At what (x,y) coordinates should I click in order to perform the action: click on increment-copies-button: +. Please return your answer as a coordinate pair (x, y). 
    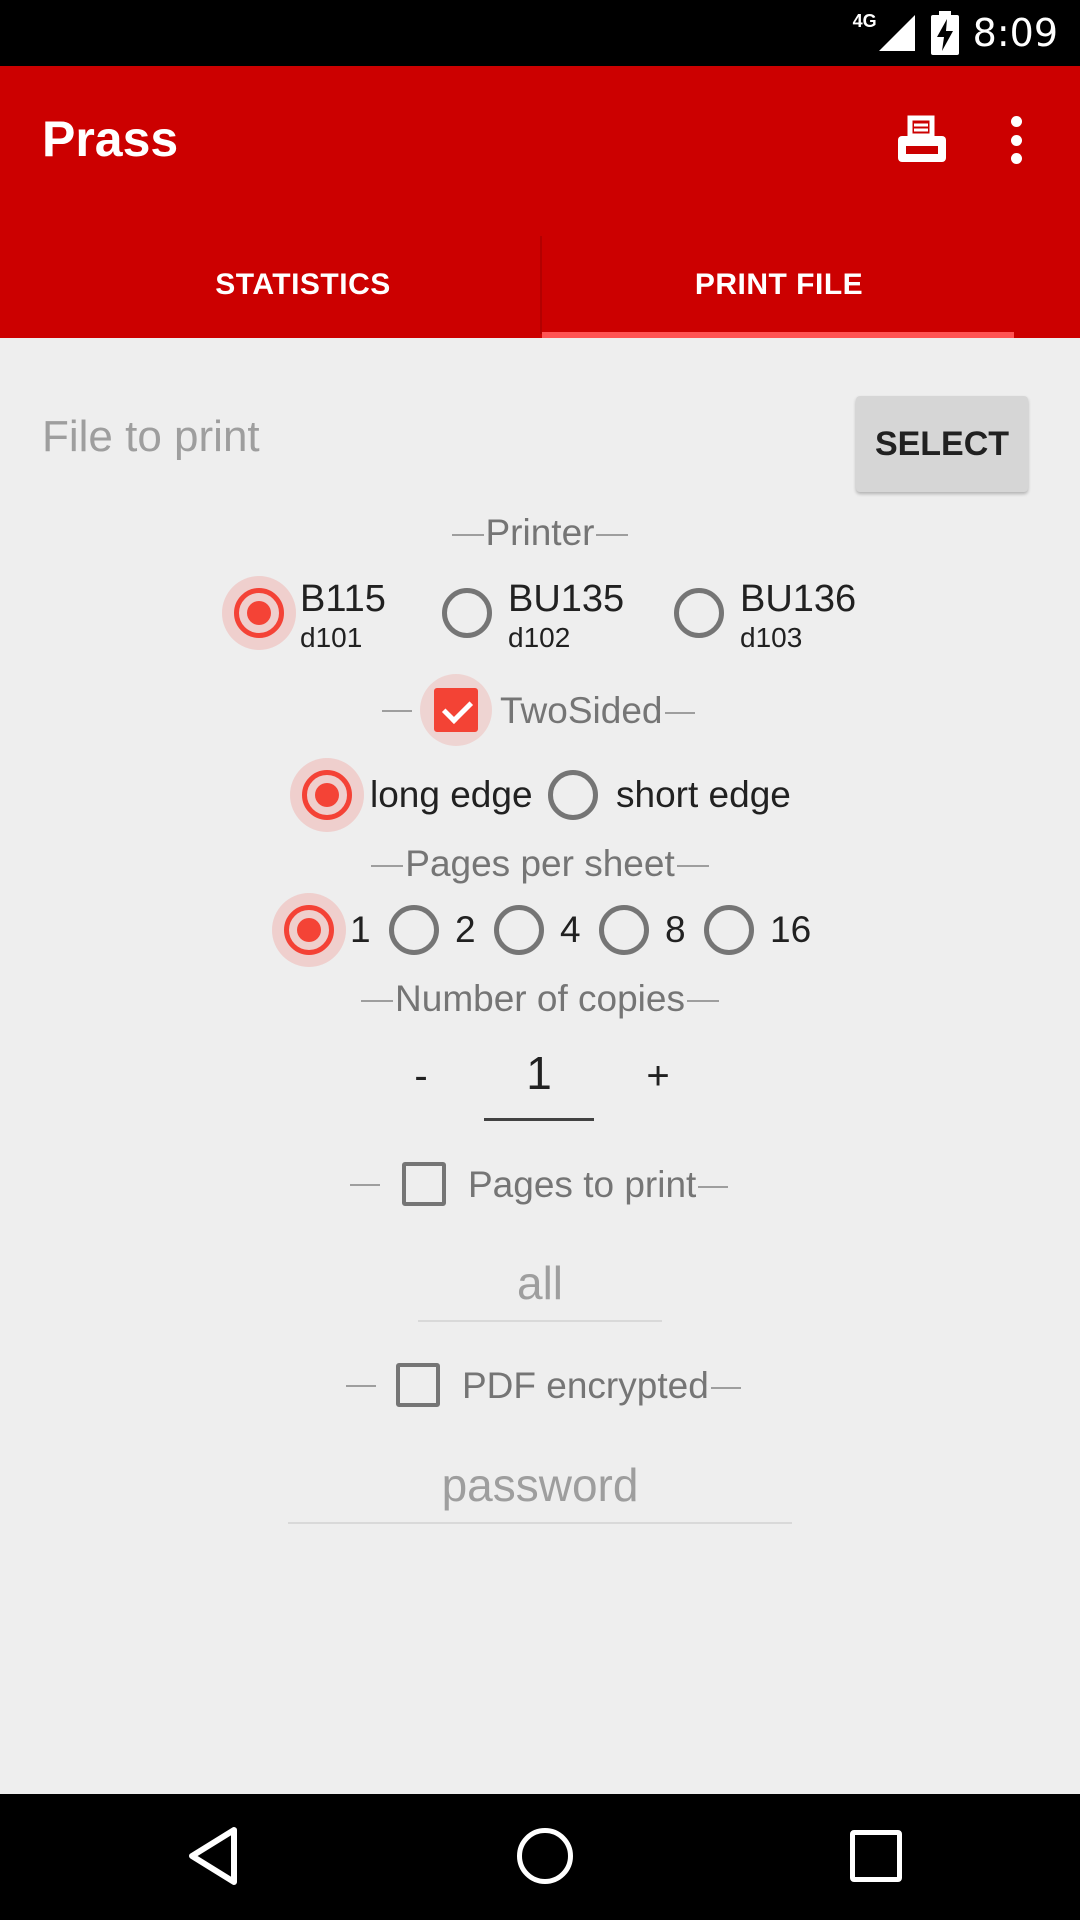
    Looking at the image, I should click on (658, 1076).